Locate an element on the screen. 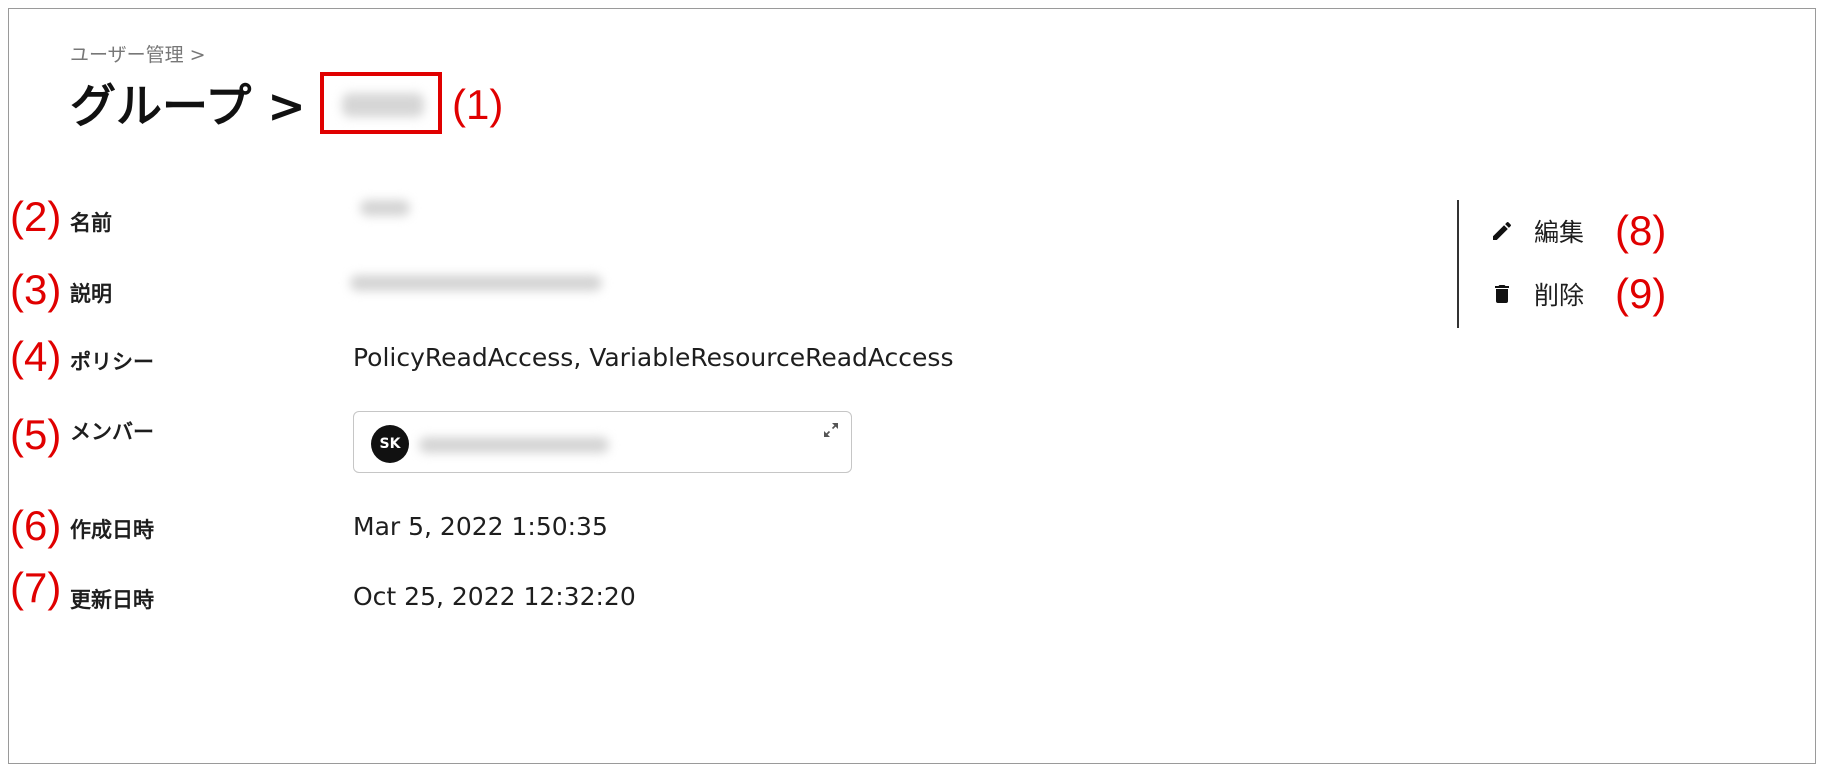  expand-icon is located at coordinates (831, 430).